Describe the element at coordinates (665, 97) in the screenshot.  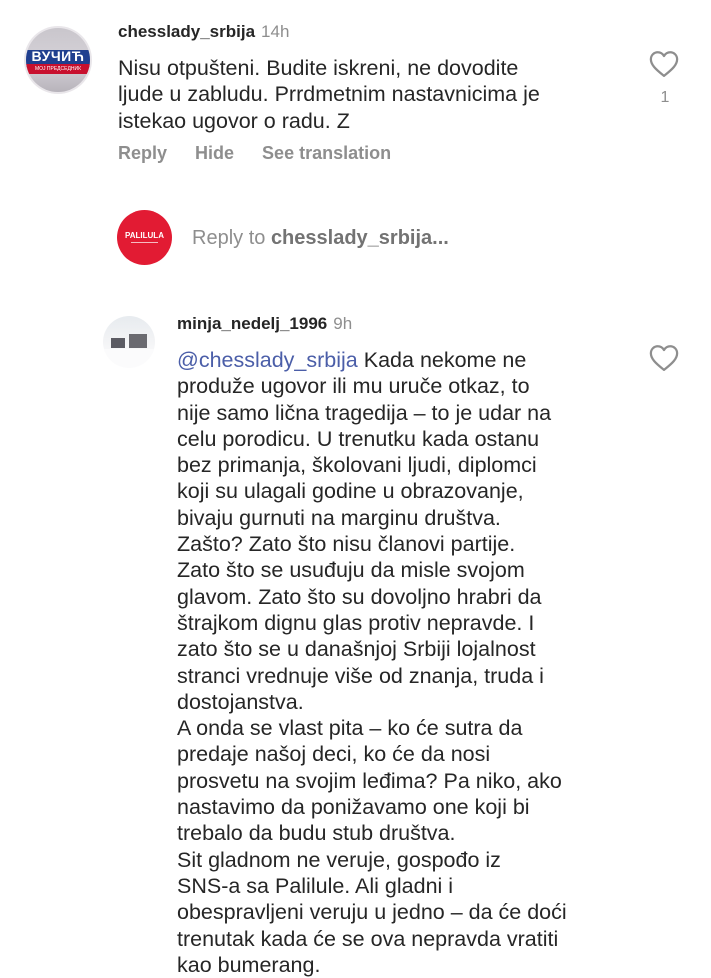
I see `like-count: 1` at that location.